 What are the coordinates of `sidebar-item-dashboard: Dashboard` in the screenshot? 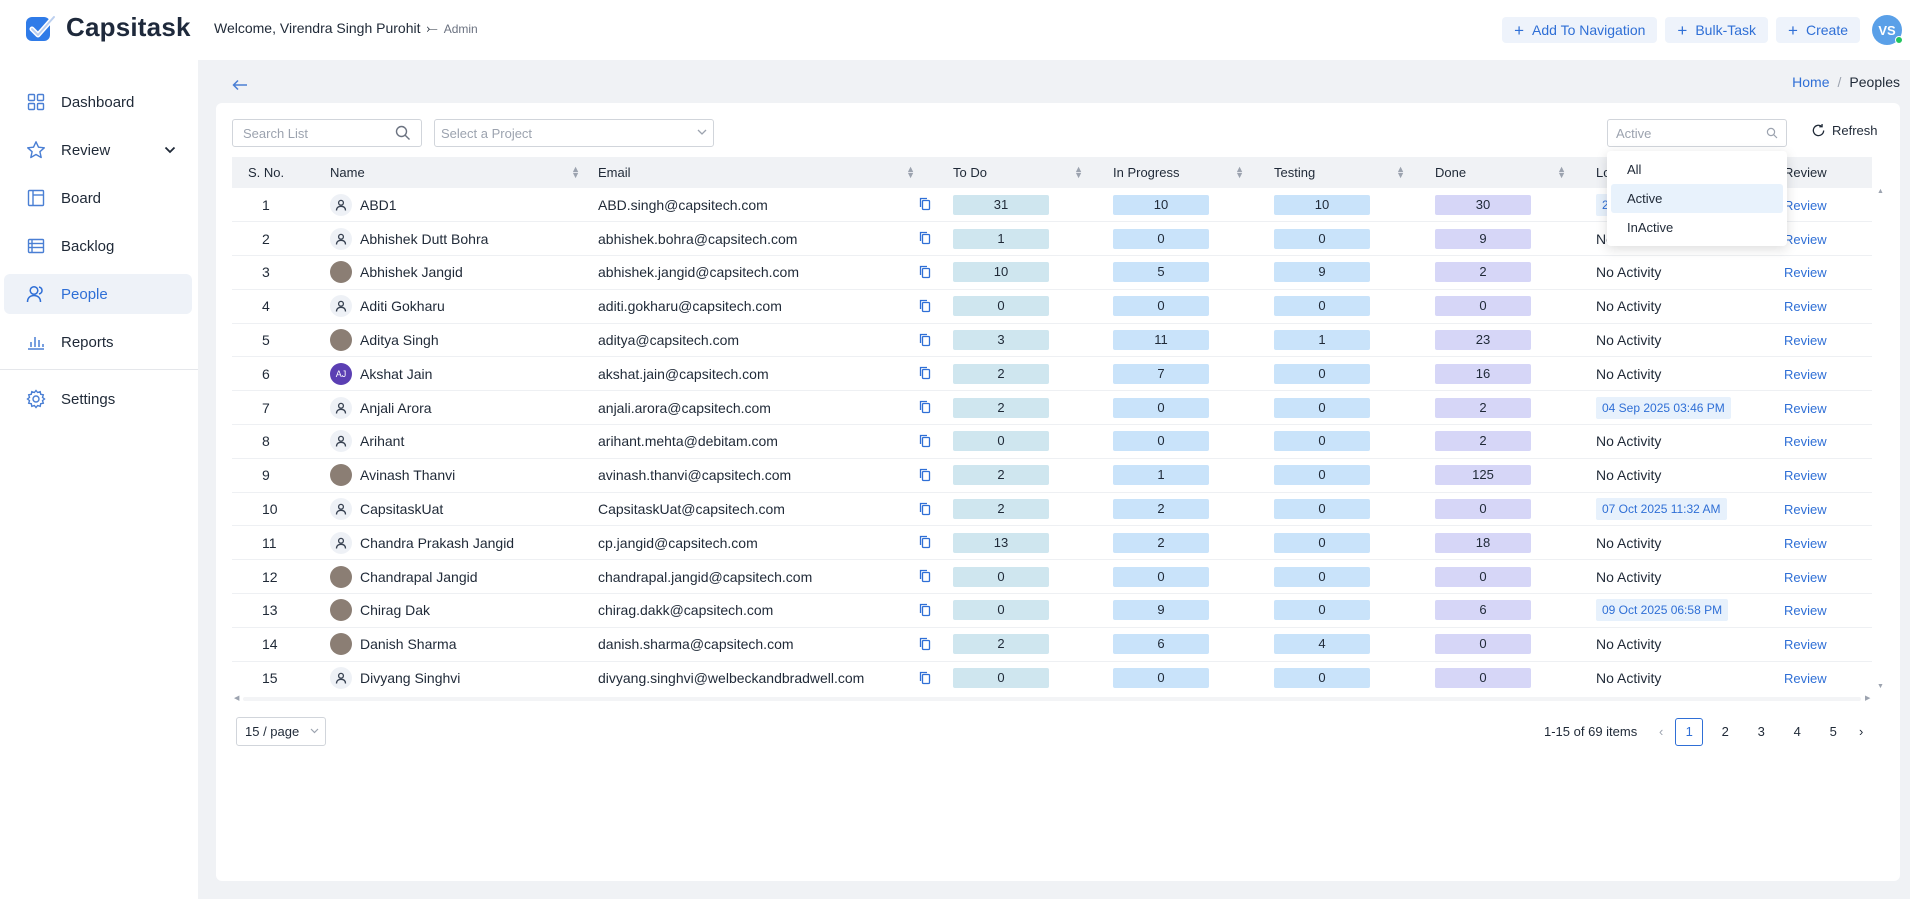 It's located at (98, 102).